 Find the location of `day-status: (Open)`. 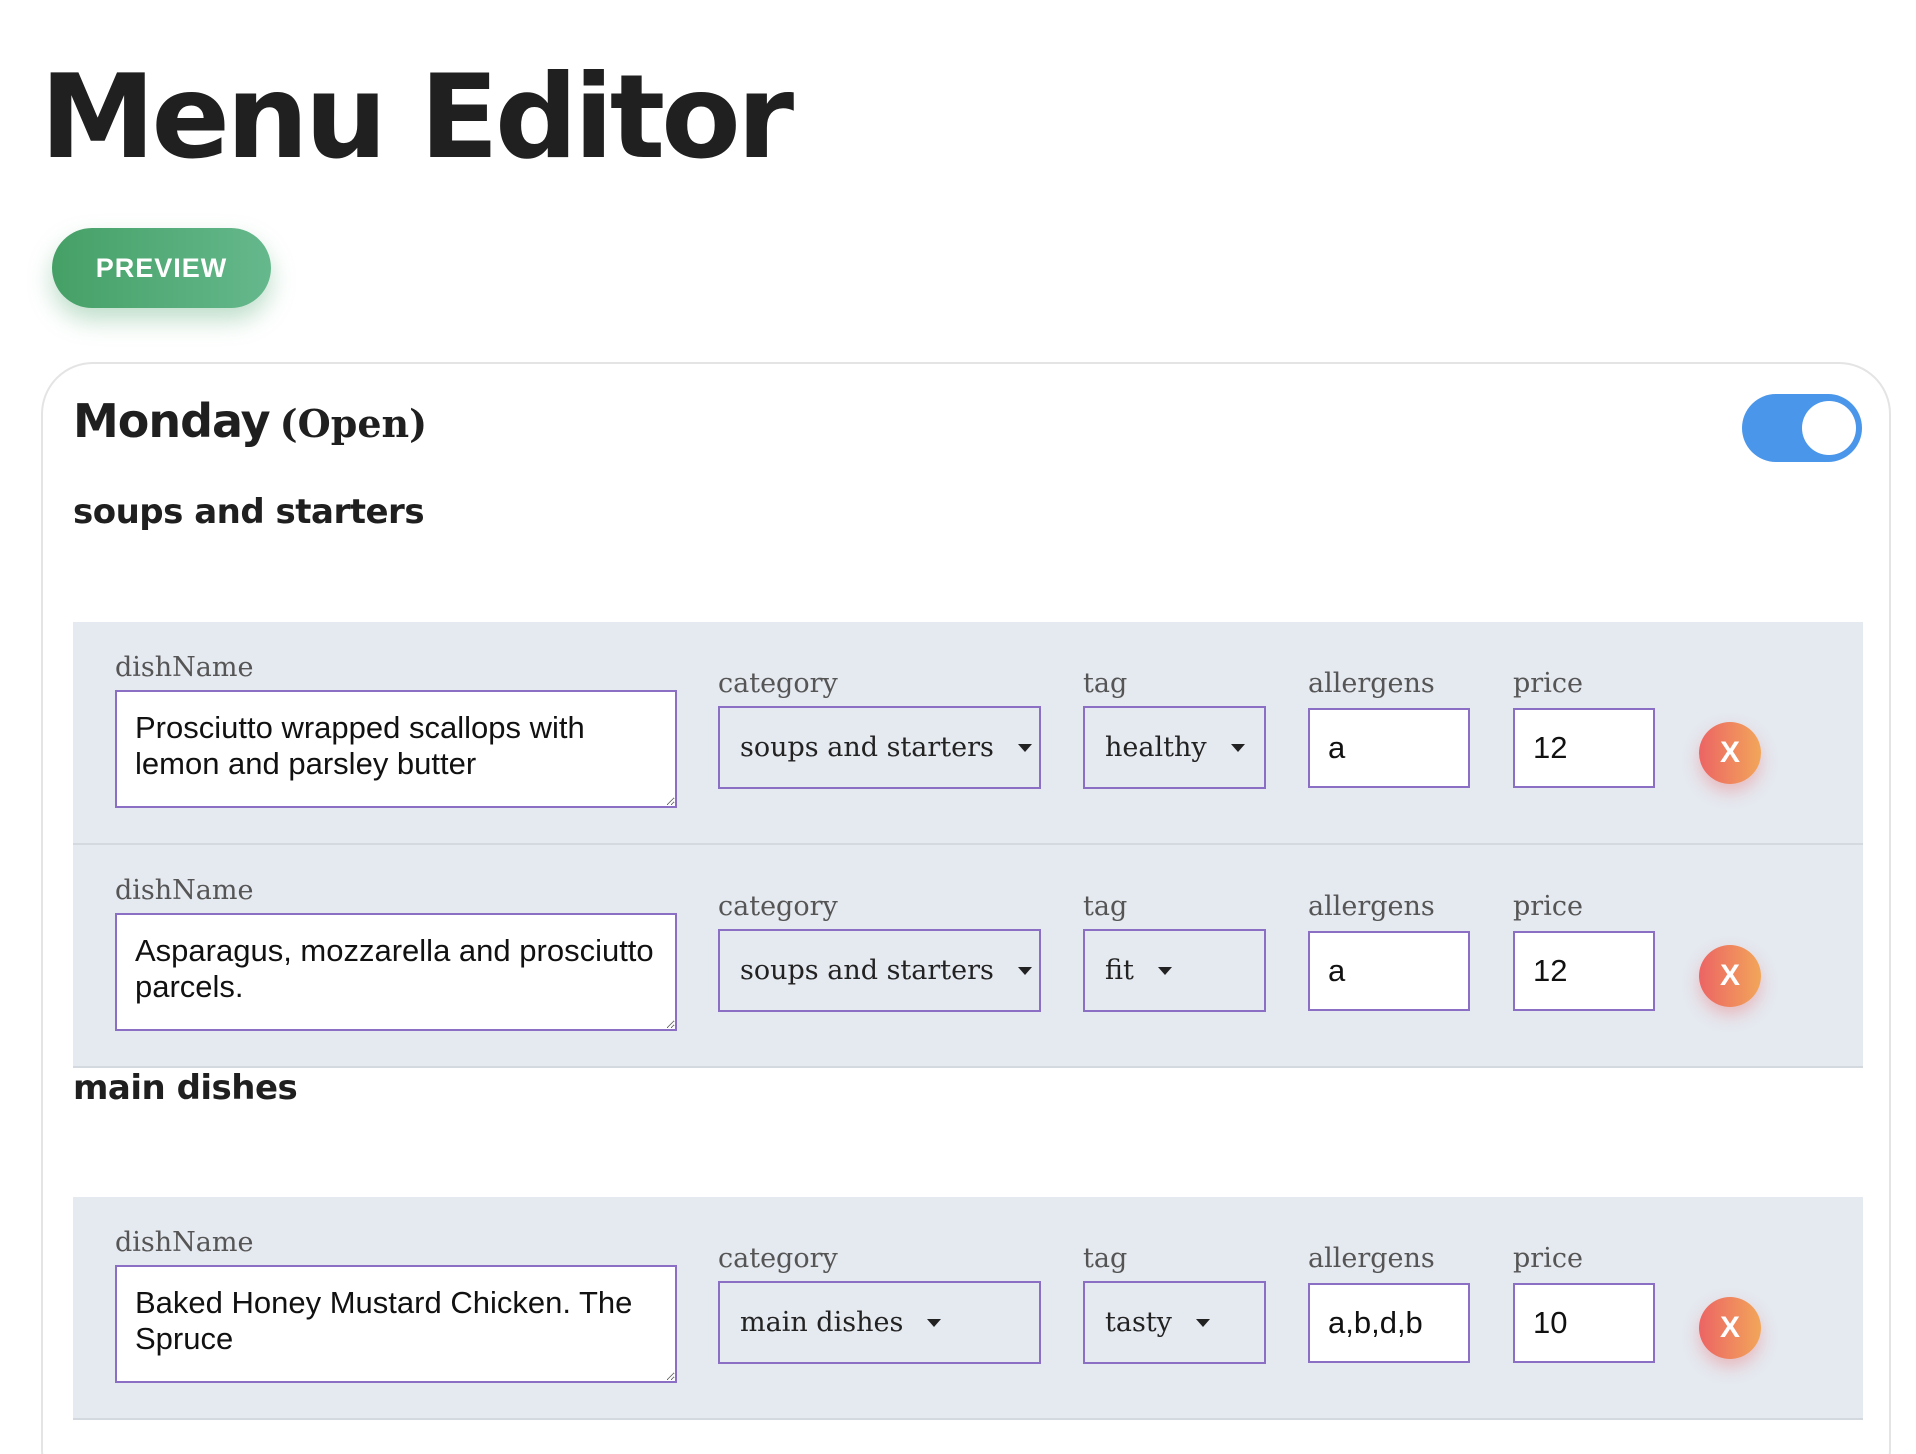

day-status: (Open) is located at coordinates (353, 423).